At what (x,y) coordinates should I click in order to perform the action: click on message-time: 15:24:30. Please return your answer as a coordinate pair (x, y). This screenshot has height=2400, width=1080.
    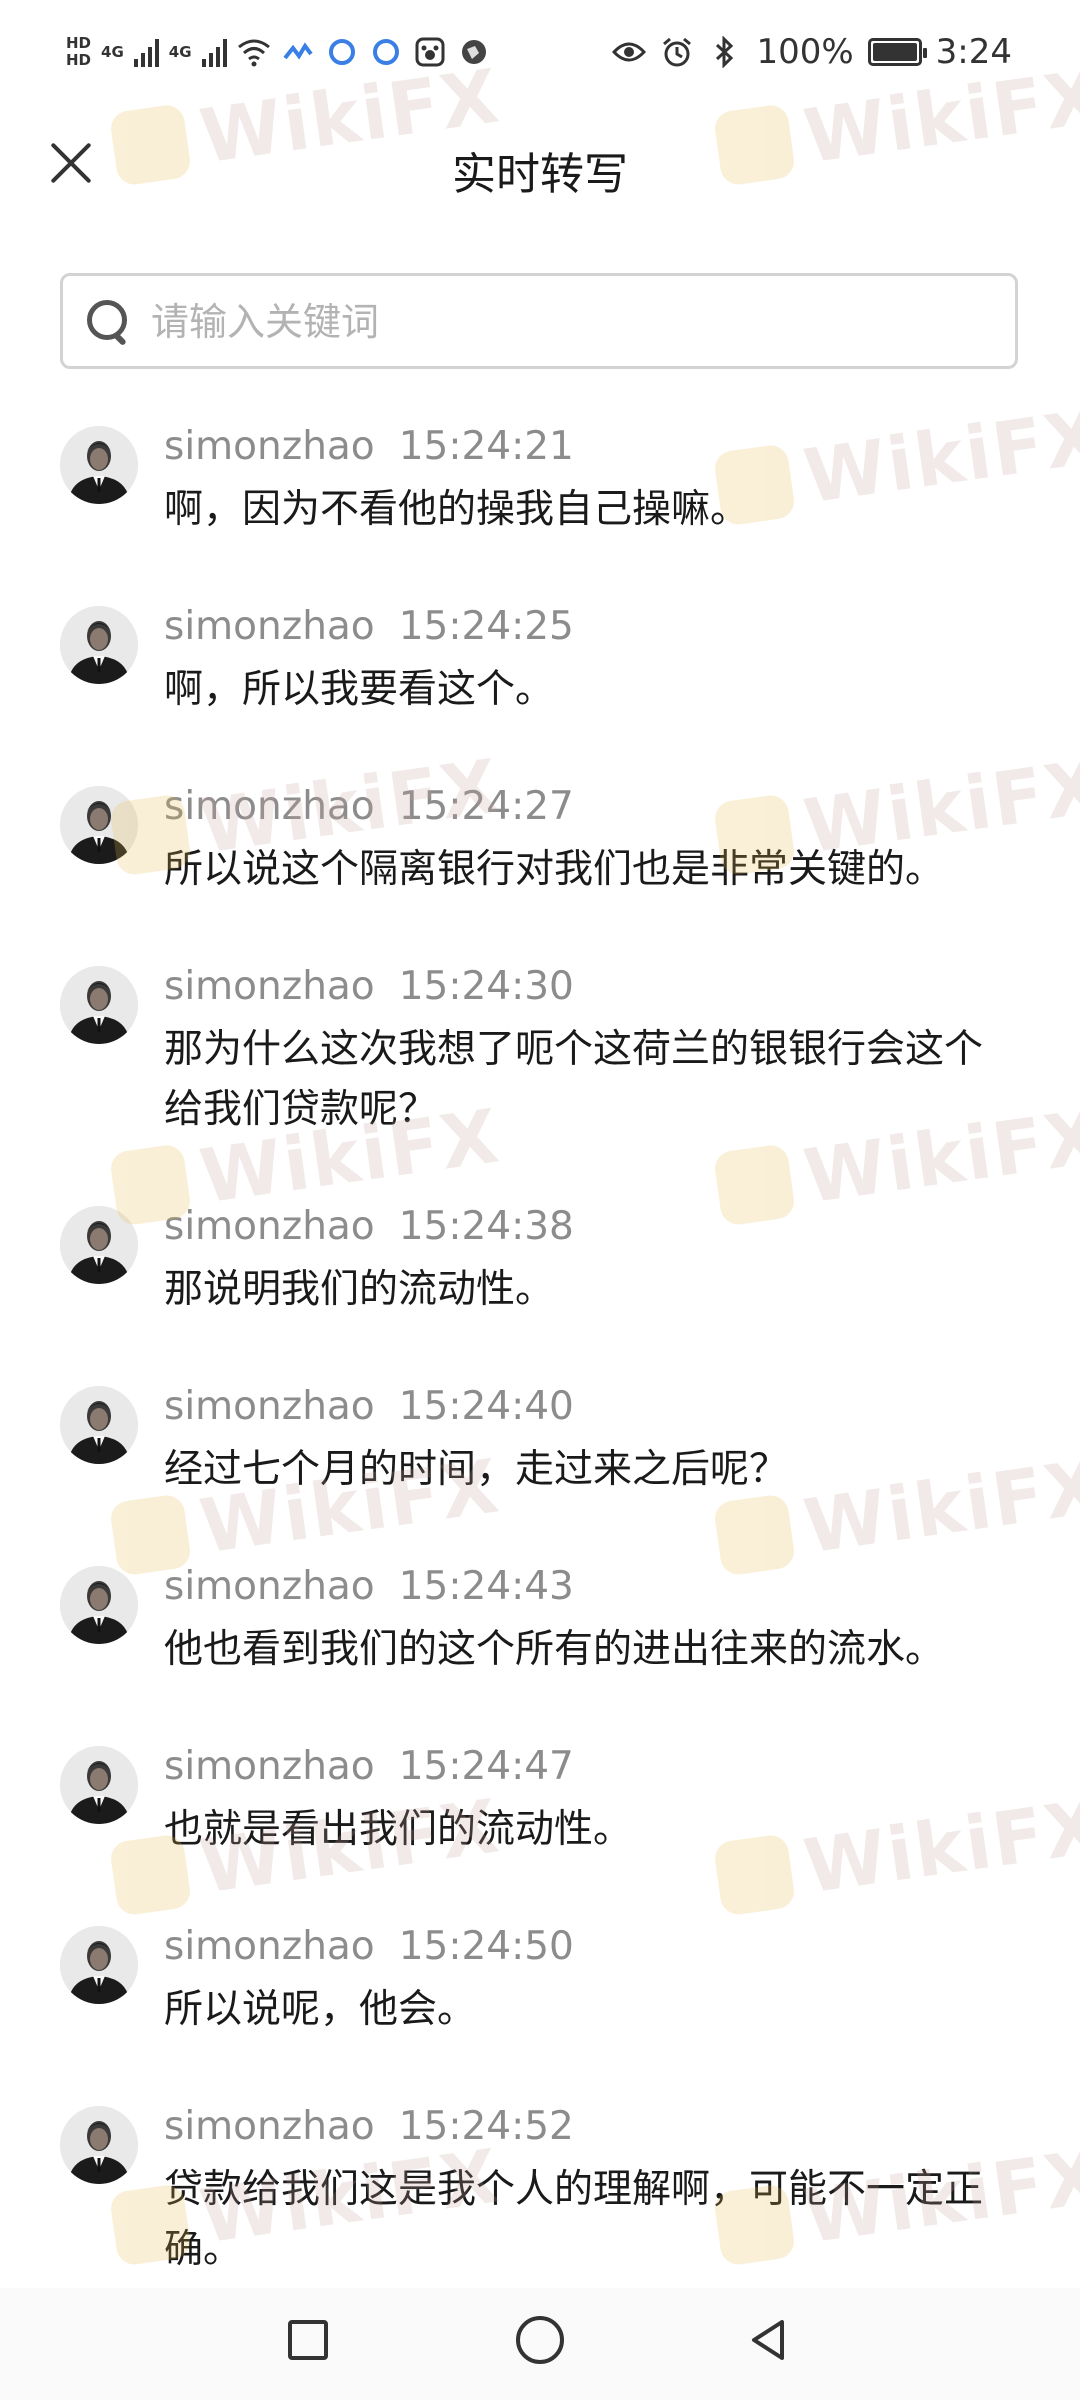
    Looking at the image, I should click on (486, 986).